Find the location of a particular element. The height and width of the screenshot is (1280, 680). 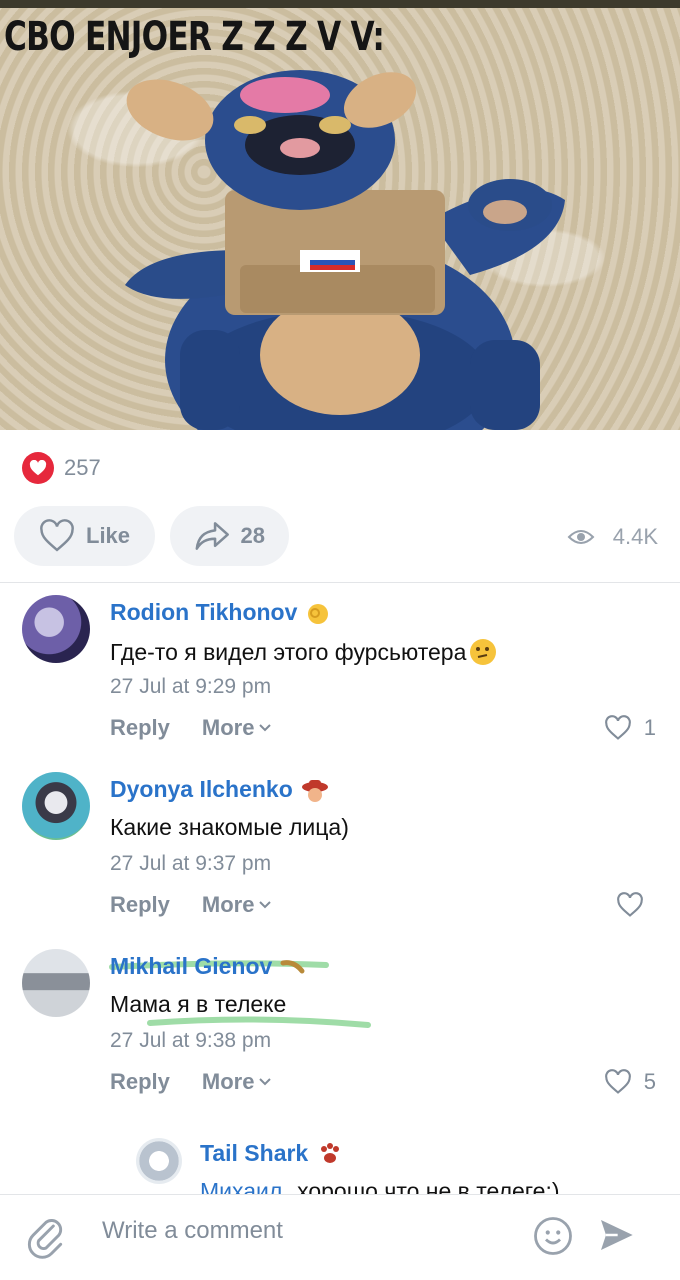

comment-author: Rodion Tikhonov is located at coordinates (220, 612).